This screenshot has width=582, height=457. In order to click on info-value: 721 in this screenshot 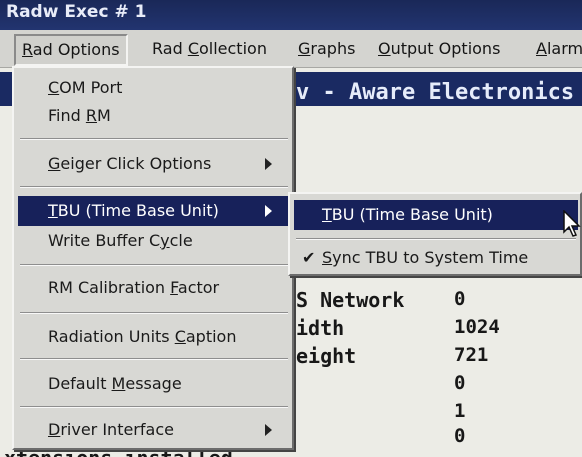, I will do `click(471, 355)`.